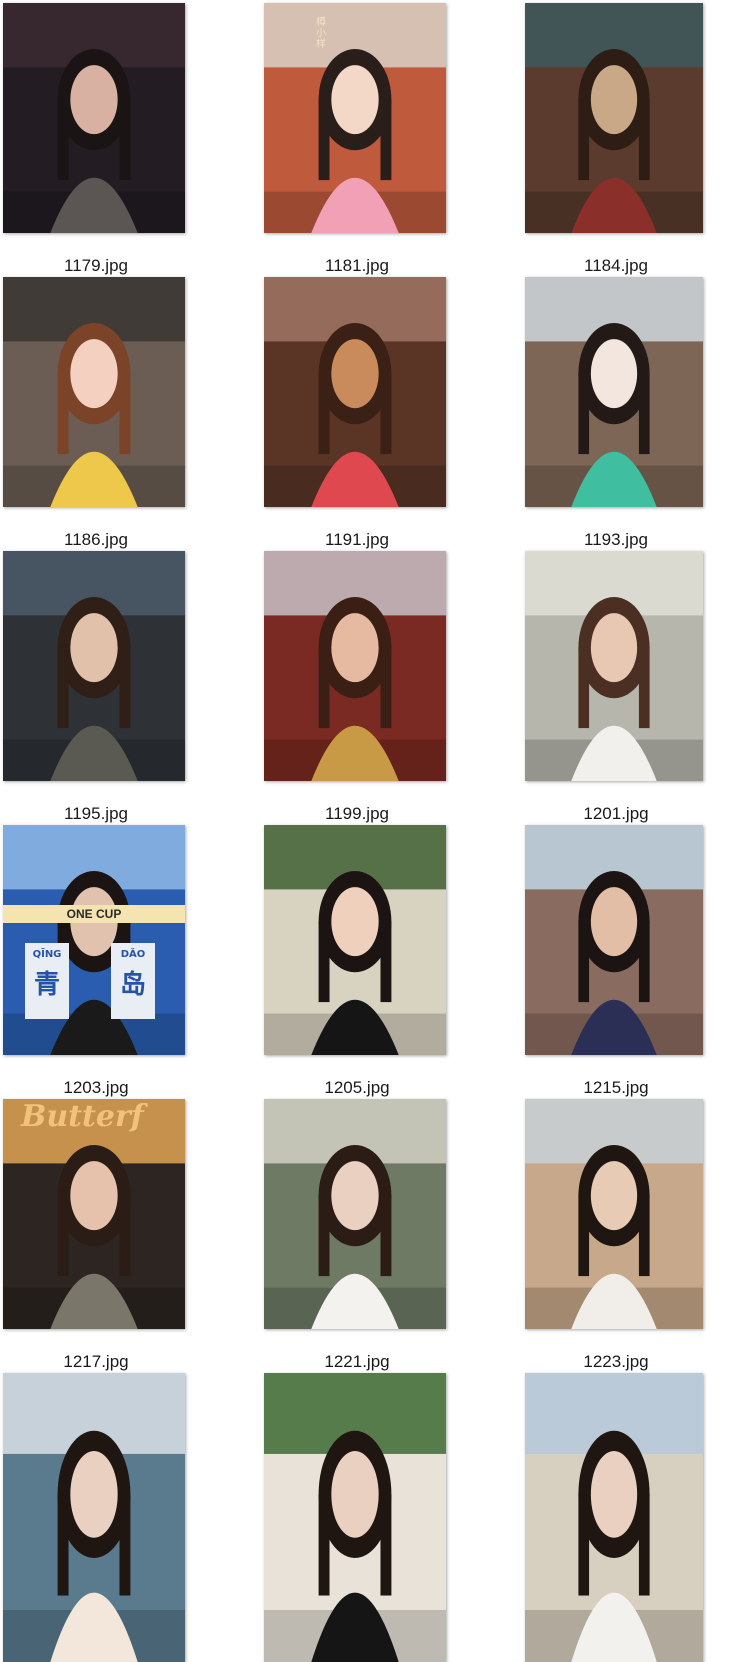 Image resolution: width=744 pixels, height=1662 pixels. I want to click on file-item: 1186.jpg, so click(94, 411).